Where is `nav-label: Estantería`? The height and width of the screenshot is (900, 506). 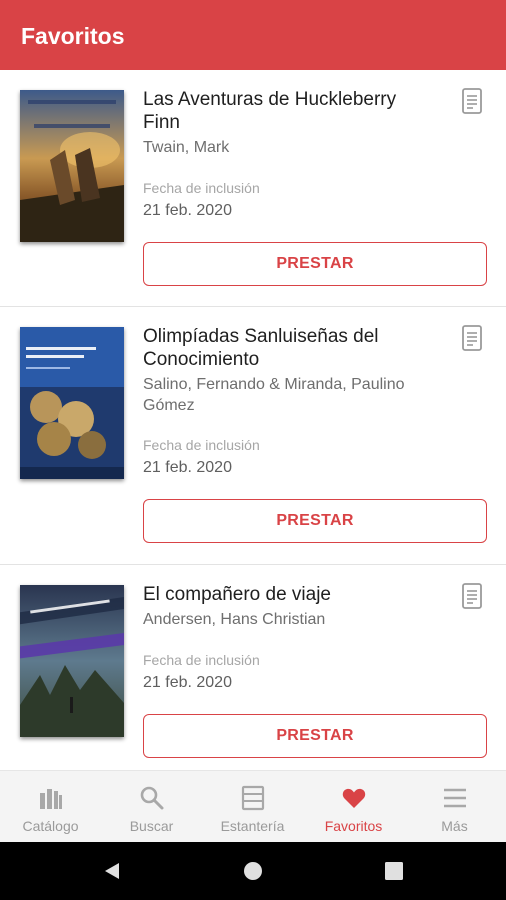 nav-label: Estantería is located at coordinates (252, 826).